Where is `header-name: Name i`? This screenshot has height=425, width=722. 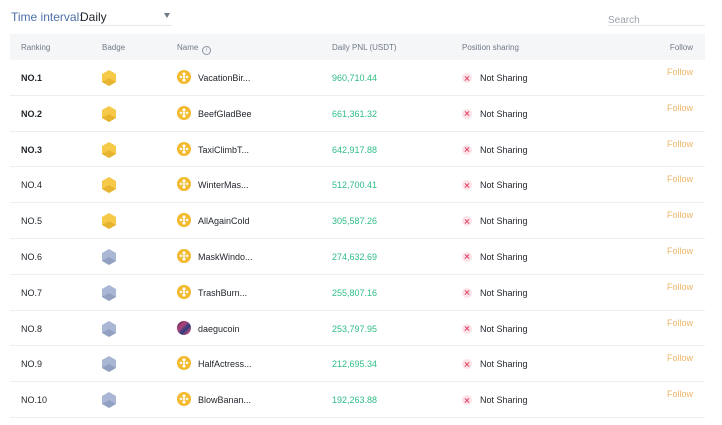
header-name: Name i is located at coordinates (194, 49).